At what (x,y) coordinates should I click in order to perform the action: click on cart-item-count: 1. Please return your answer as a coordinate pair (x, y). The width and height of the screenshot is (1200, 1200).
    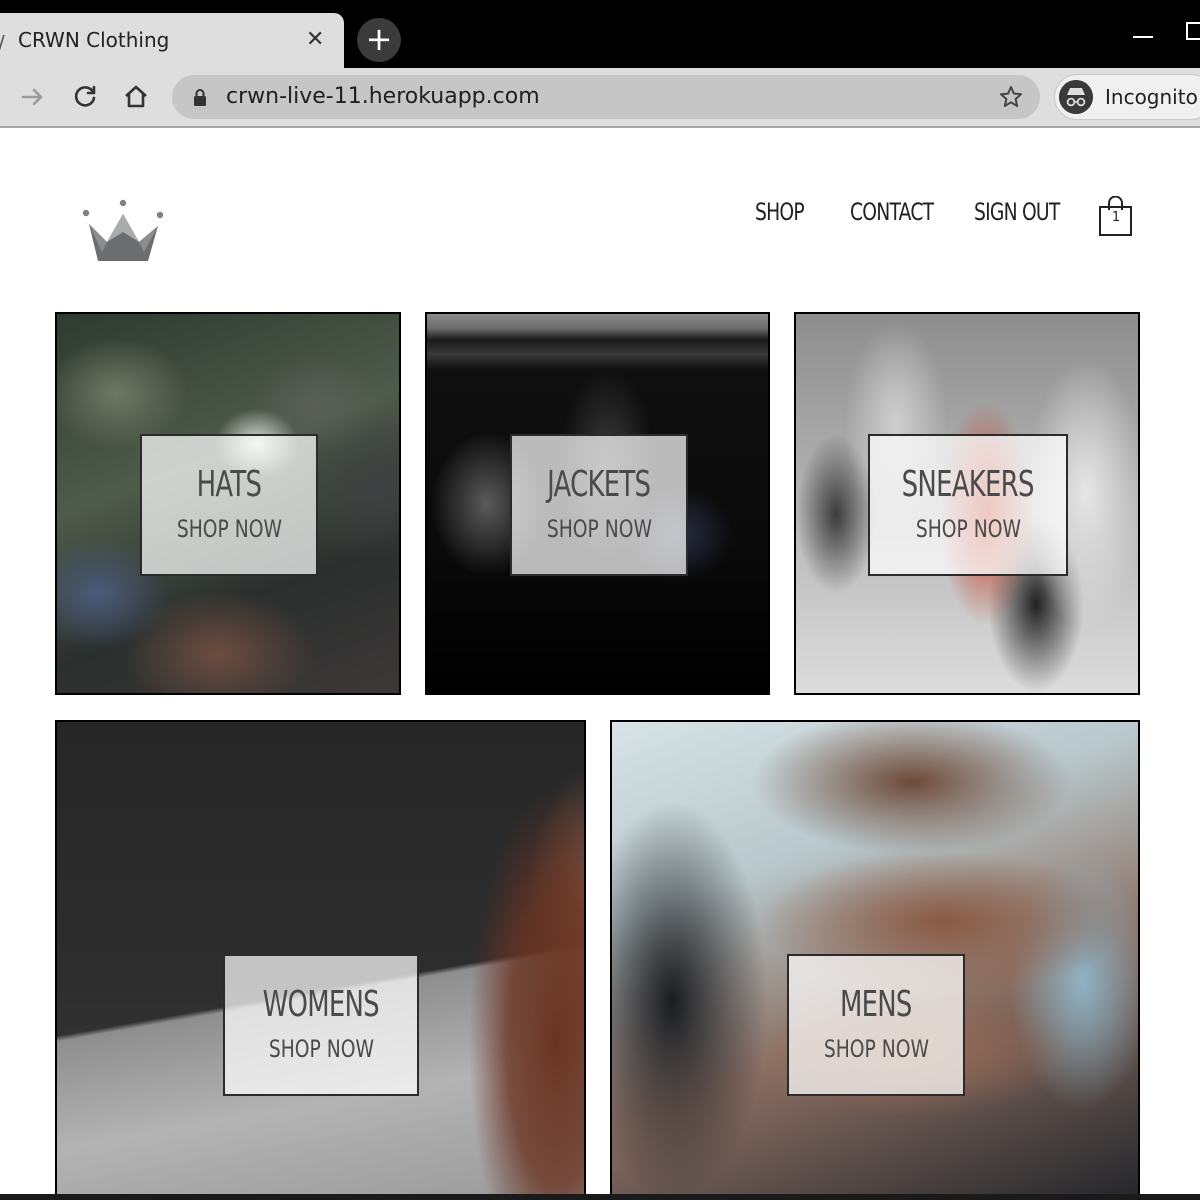
    Looking at the image, I should click on (1116, 217).